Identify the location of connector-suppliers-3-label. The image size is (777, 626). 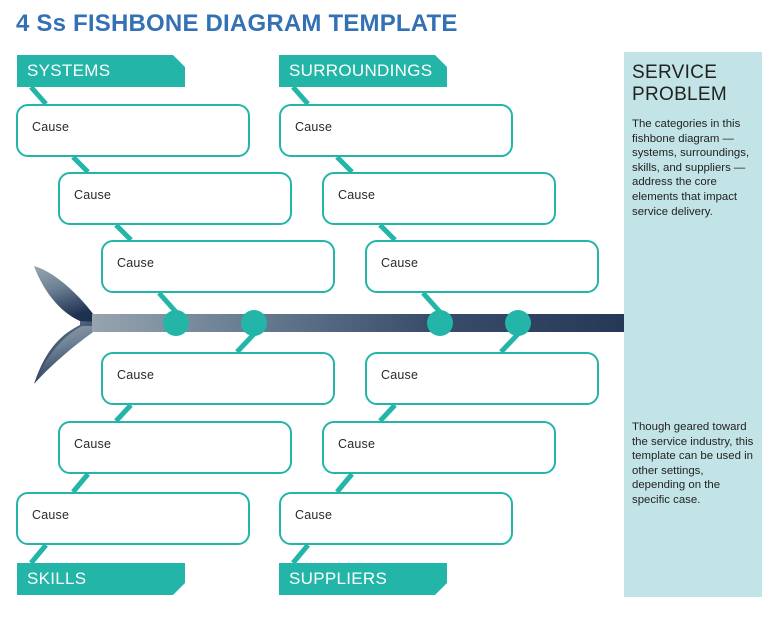
(300, 554).